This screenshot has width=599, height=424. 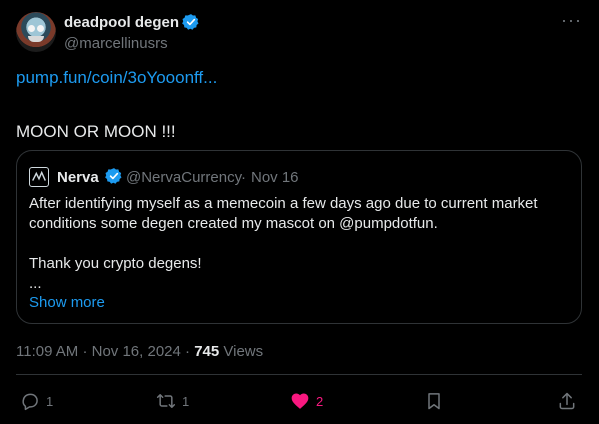 I want to click on quoted-text-line: Thank you crypto degens!, so click(x=115, y=263).